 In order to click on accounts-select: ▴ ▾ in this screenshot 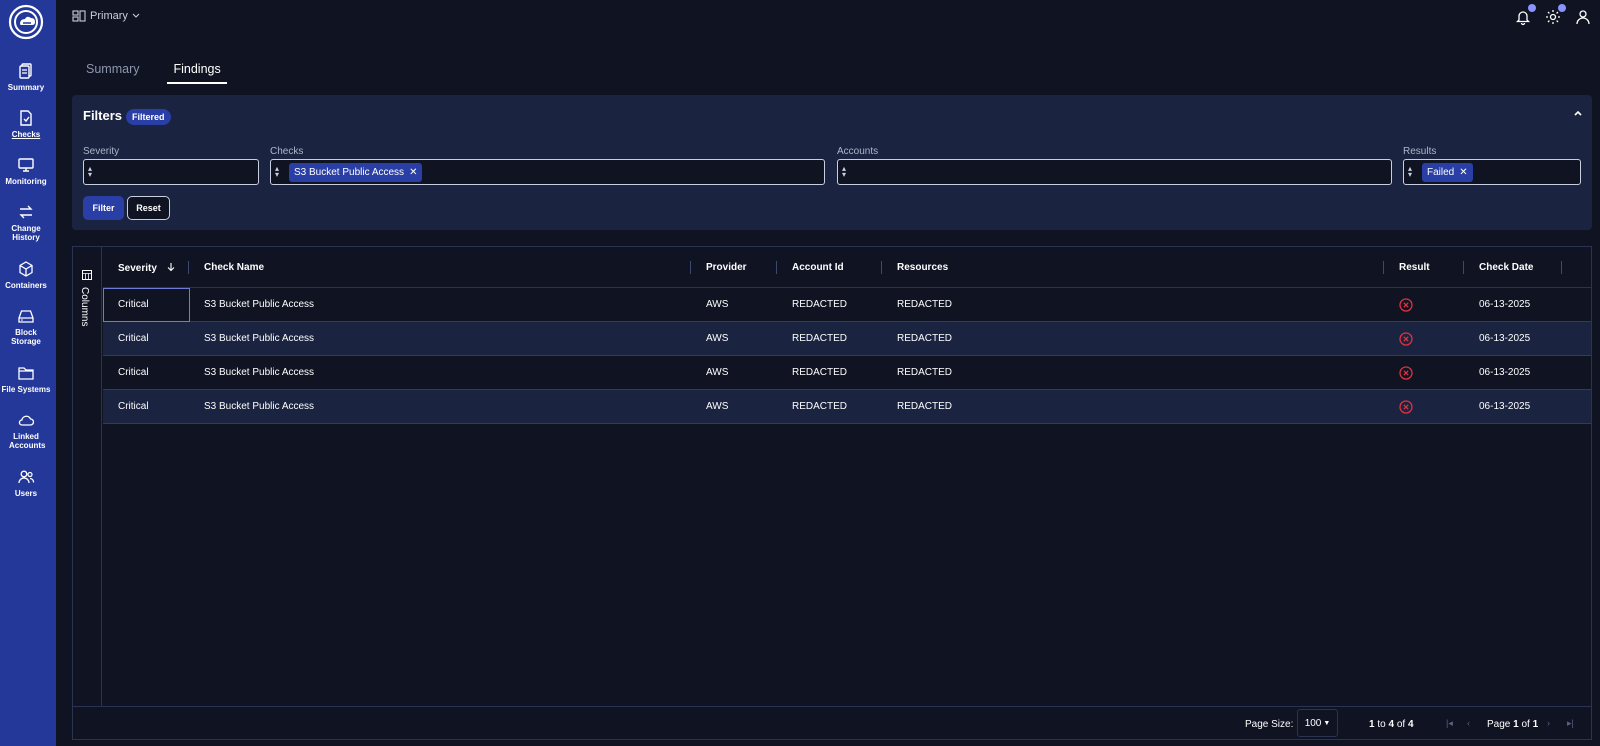, I will do `click(1114, 172)`.